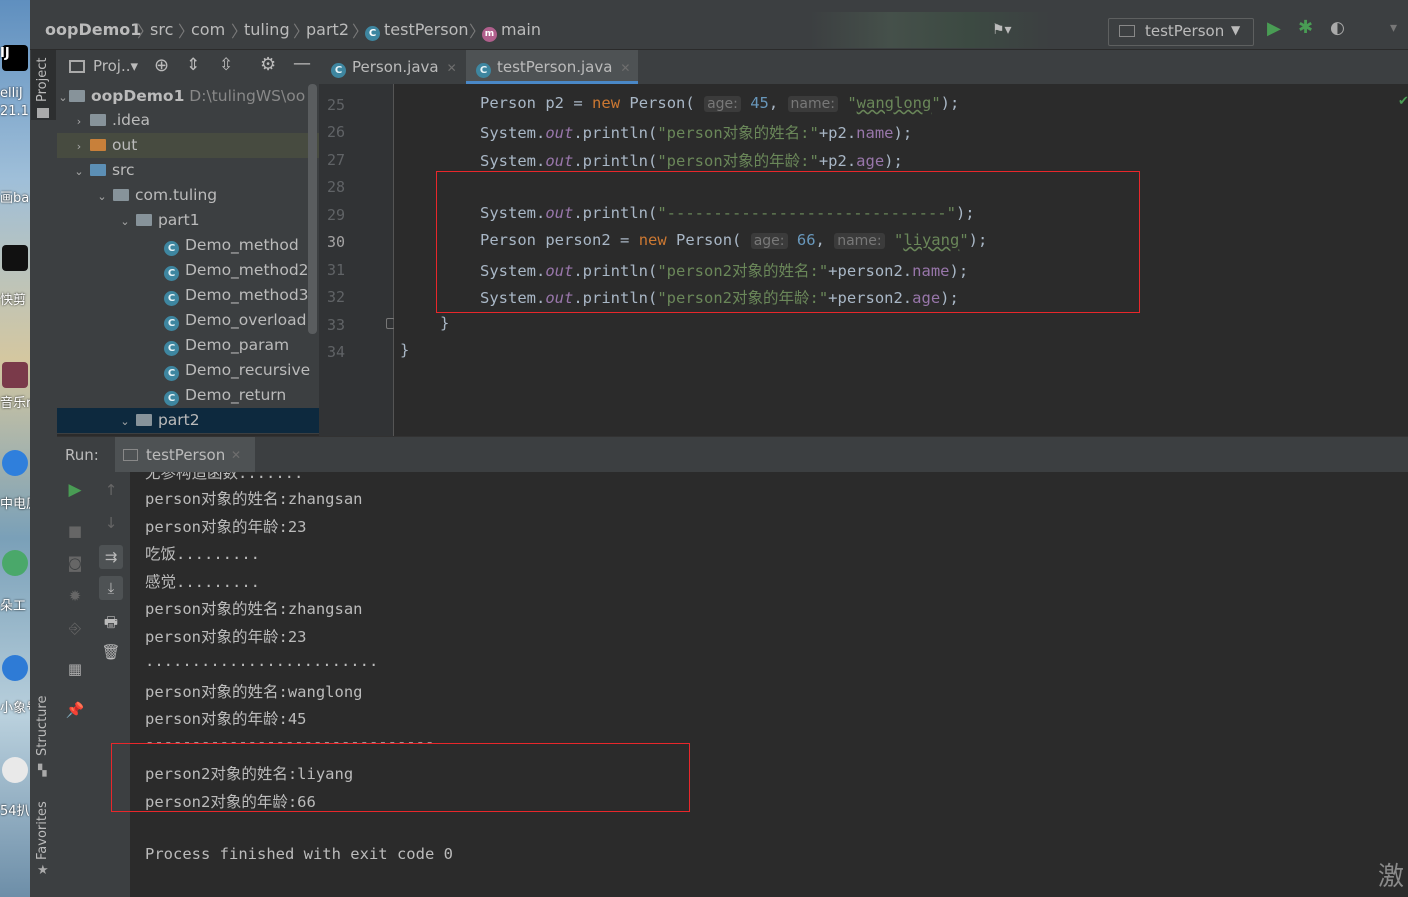 The width and height of the screenshot is (1408, 897). I want to click on breadcrumb-class-label: testPerson, so click(426, 29).